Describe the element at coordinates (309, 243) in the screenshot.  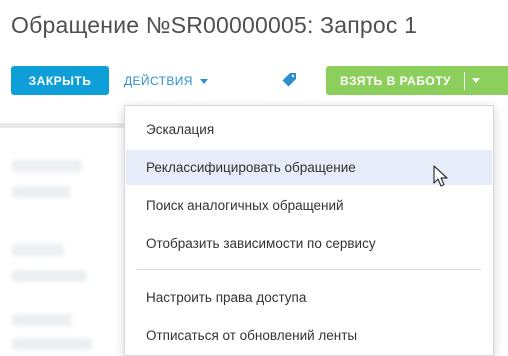
I see `menu-item-service-dependencies: Отобразить зависимости по сервису` at that location.